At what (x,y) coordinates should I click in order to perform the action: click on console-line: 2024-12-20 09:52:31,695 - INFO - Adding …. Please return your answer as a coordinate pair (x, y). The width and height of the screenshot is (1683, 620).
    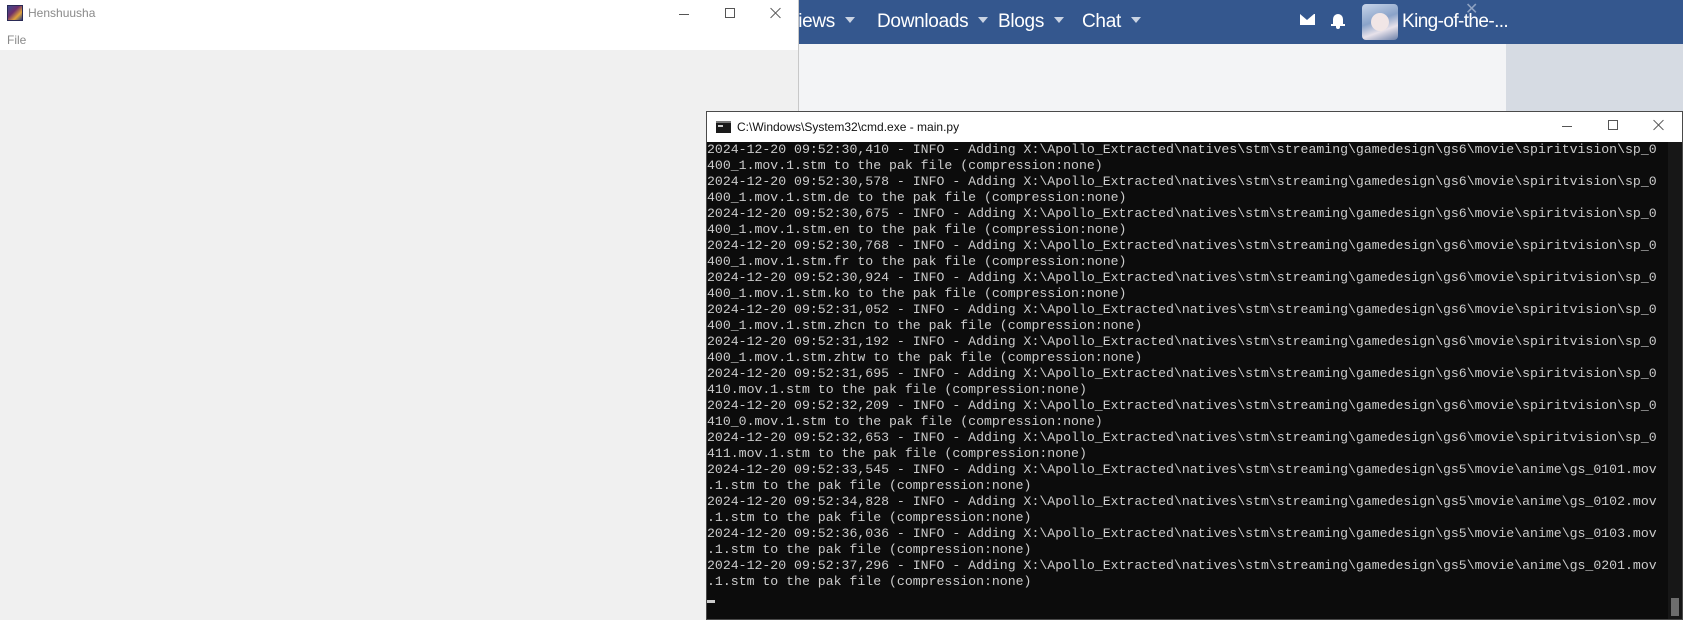
    Looking at the image, I should click on (1182, 373).